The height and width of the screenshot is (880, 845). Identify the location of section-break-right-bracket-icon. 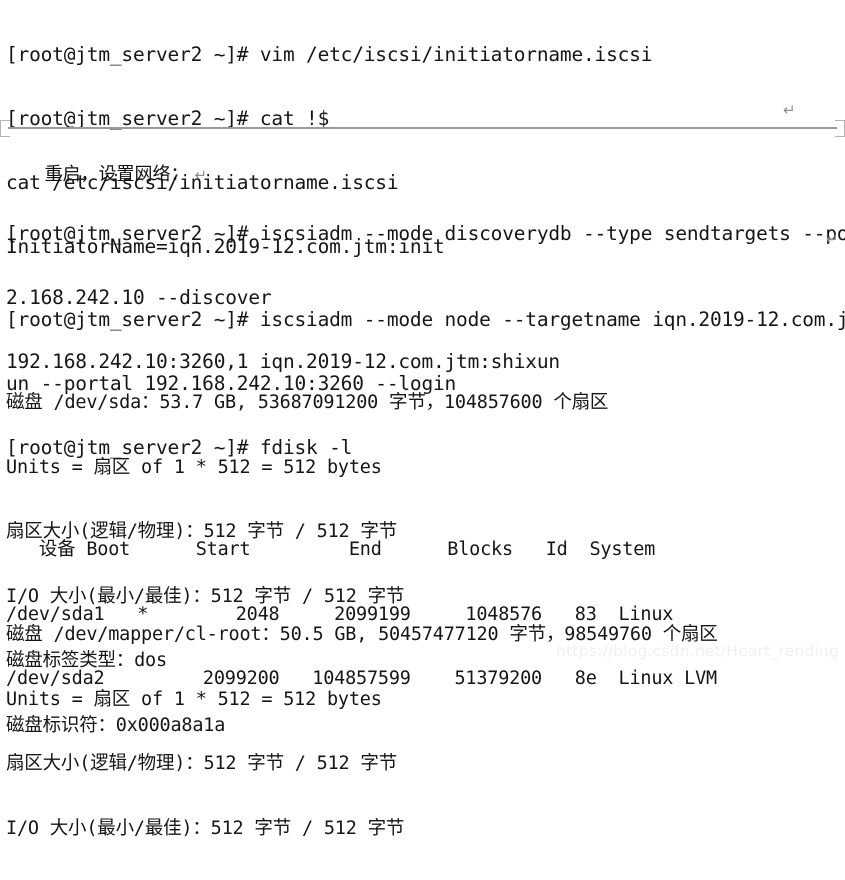
(840, 128).